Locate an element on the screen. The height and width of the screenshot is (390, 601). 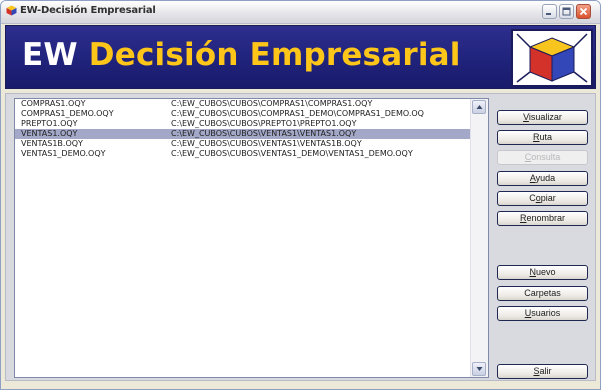
scroll-down-button is located at coordinates (479, 369).